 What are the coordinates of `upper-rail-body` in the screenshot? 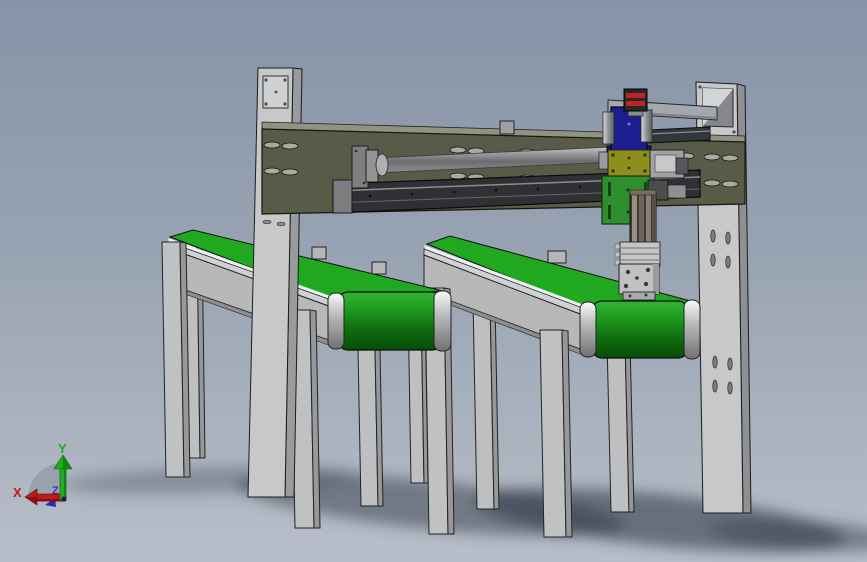 It's located at (679, 135).